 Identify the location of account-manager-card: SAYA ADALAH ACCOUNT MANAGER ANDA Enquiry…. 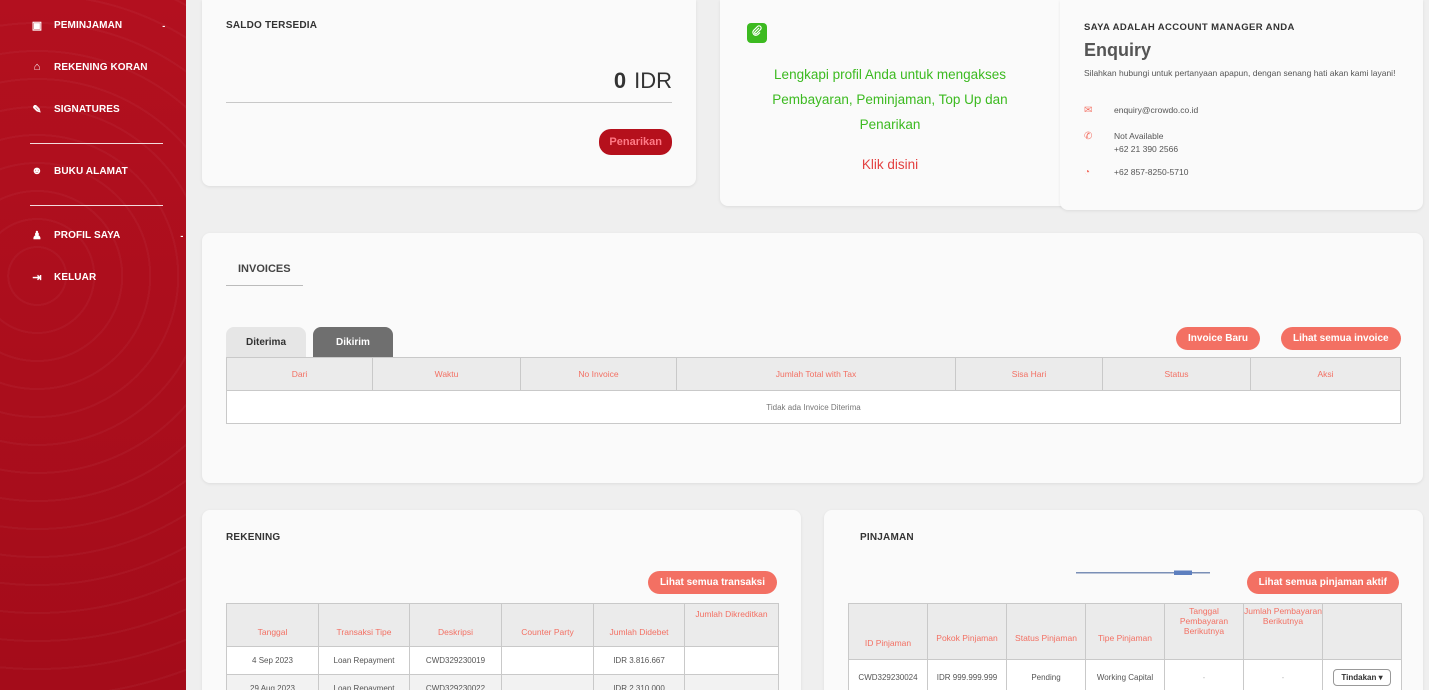
(1241, 105).